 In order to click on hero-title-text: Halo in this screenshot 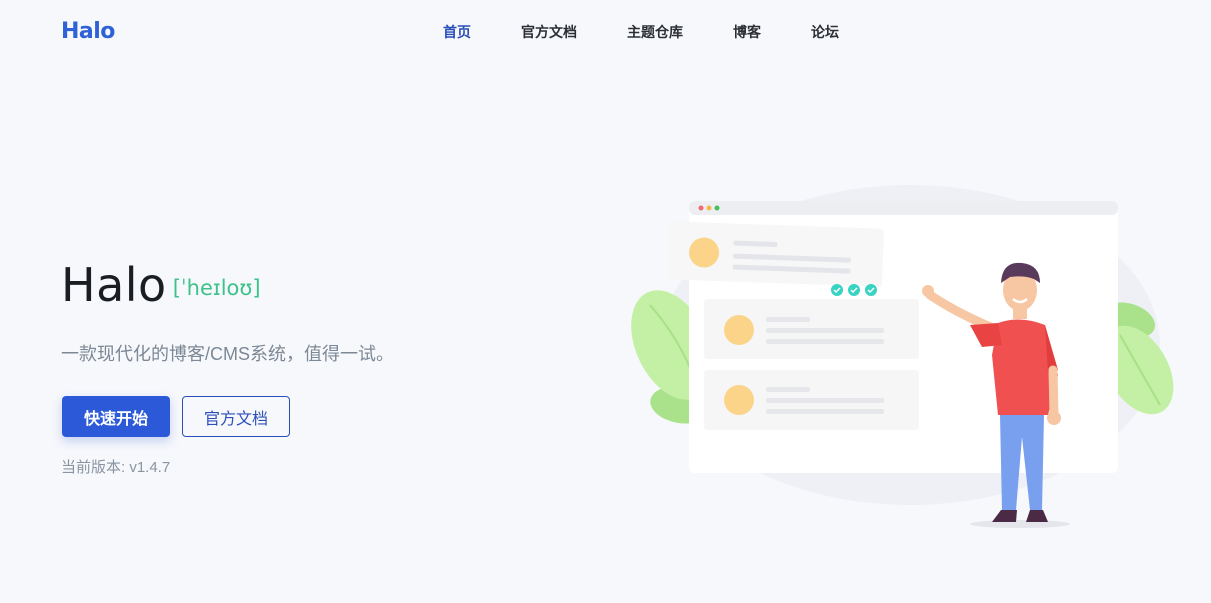, I will do `click(114, 285)`.